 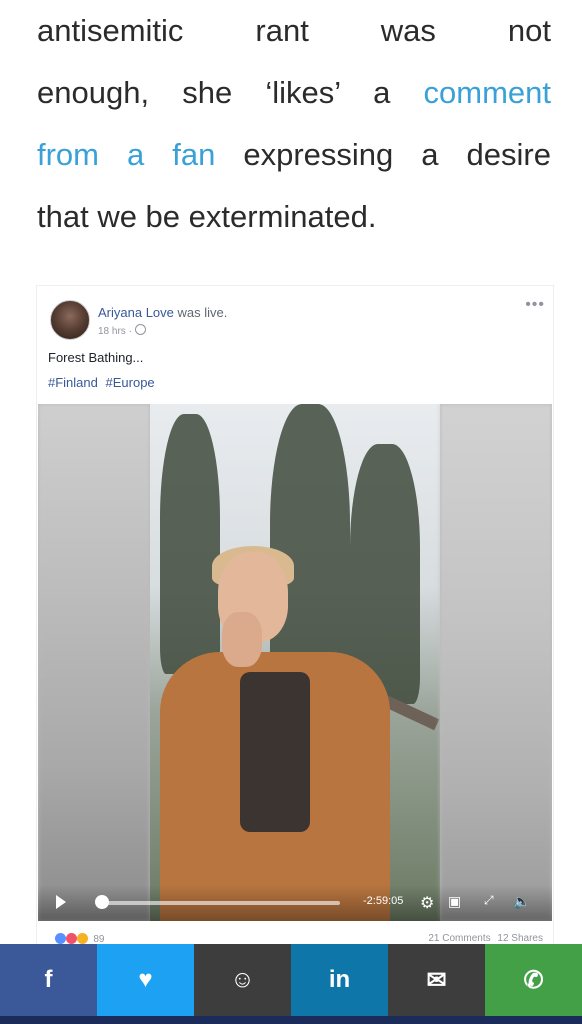 I want to click on hashtag-finland: #Finland, so click(x=73, y=382).